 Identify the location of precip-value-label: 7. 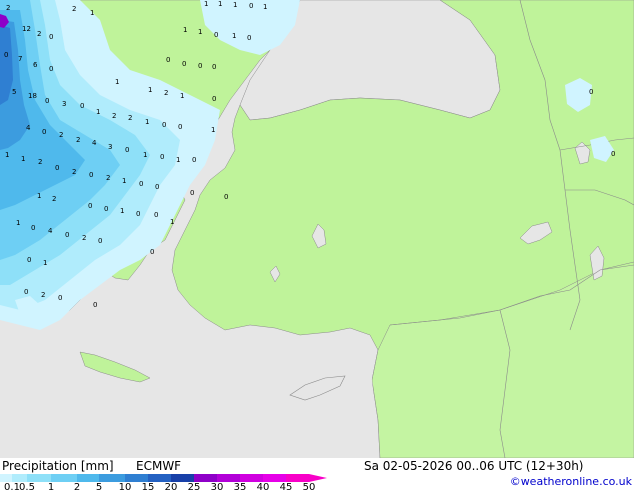
(20, 59).